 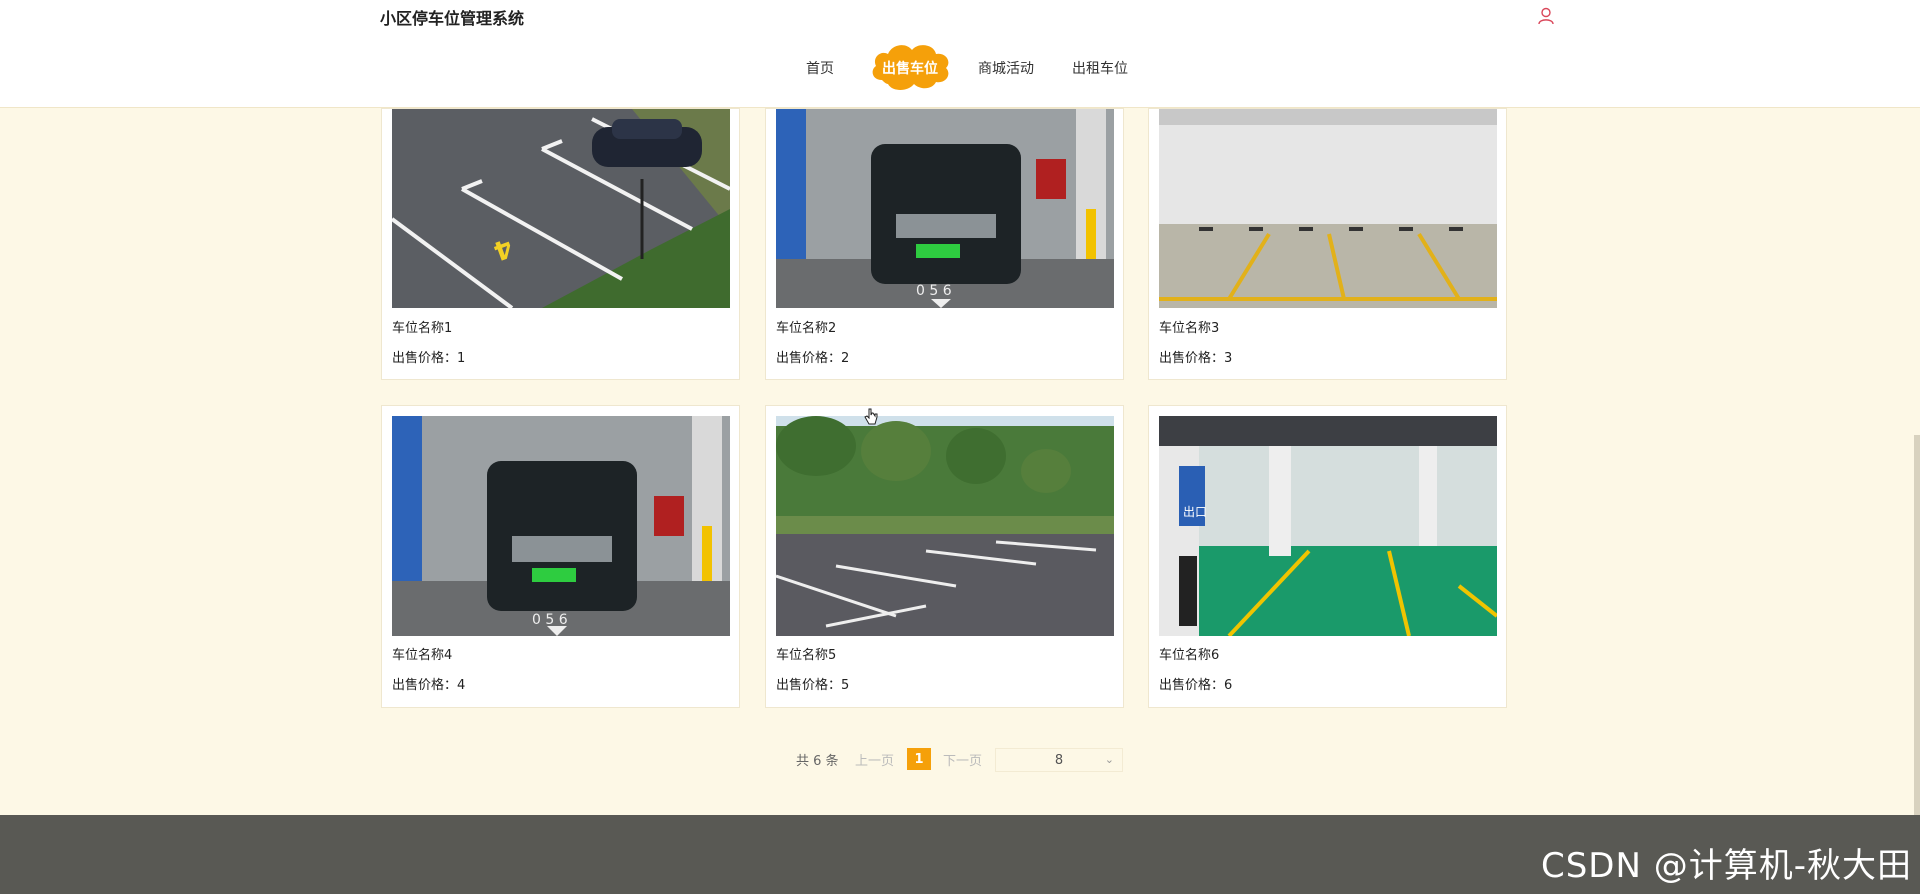 I want to click on parking-name: 车位名称2, so click(x=806, y=328).